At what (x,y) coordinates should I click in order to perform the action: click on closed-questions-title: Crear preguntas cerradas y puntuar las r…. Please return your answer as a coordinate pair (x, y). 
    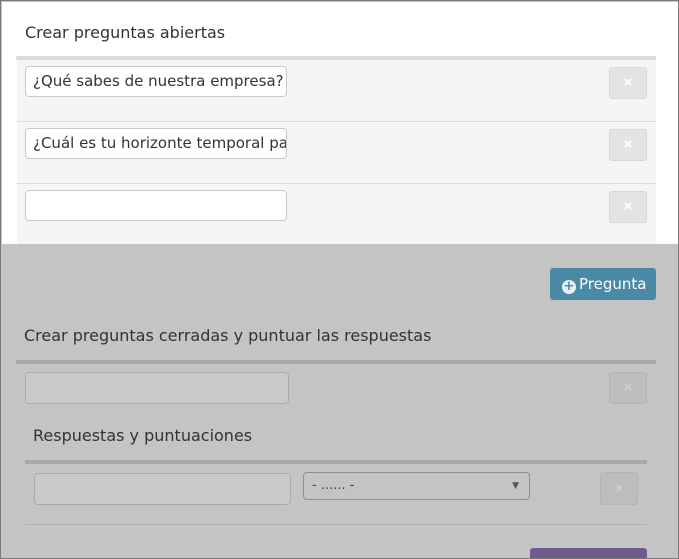
    Looking at the image, I should click on (228, 335).